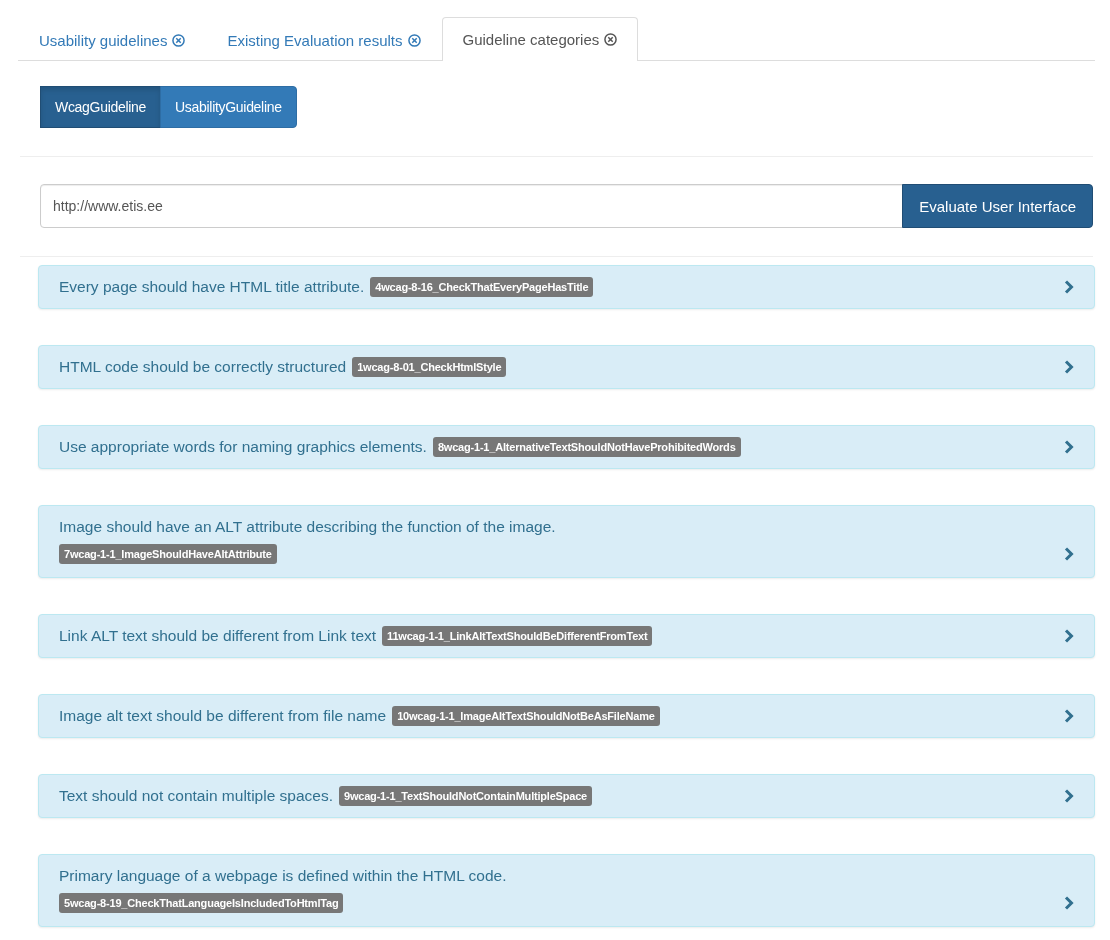 The height and width of the screenshot is (940, 1110). I want to click on url-field: http://www.etis.ee, so click(472, 206).